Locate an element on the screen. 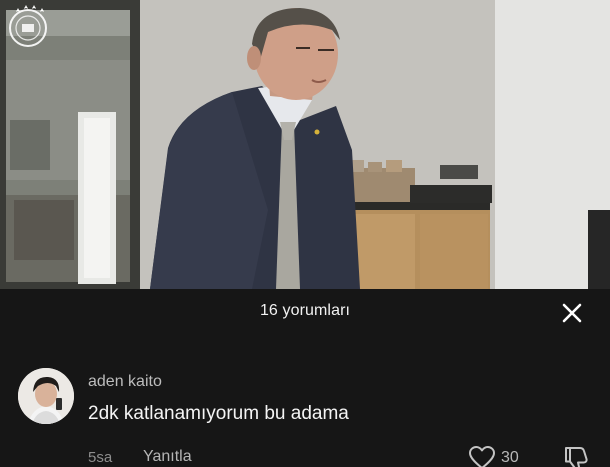  club-crest-logo is located at coordinates (28, 26).